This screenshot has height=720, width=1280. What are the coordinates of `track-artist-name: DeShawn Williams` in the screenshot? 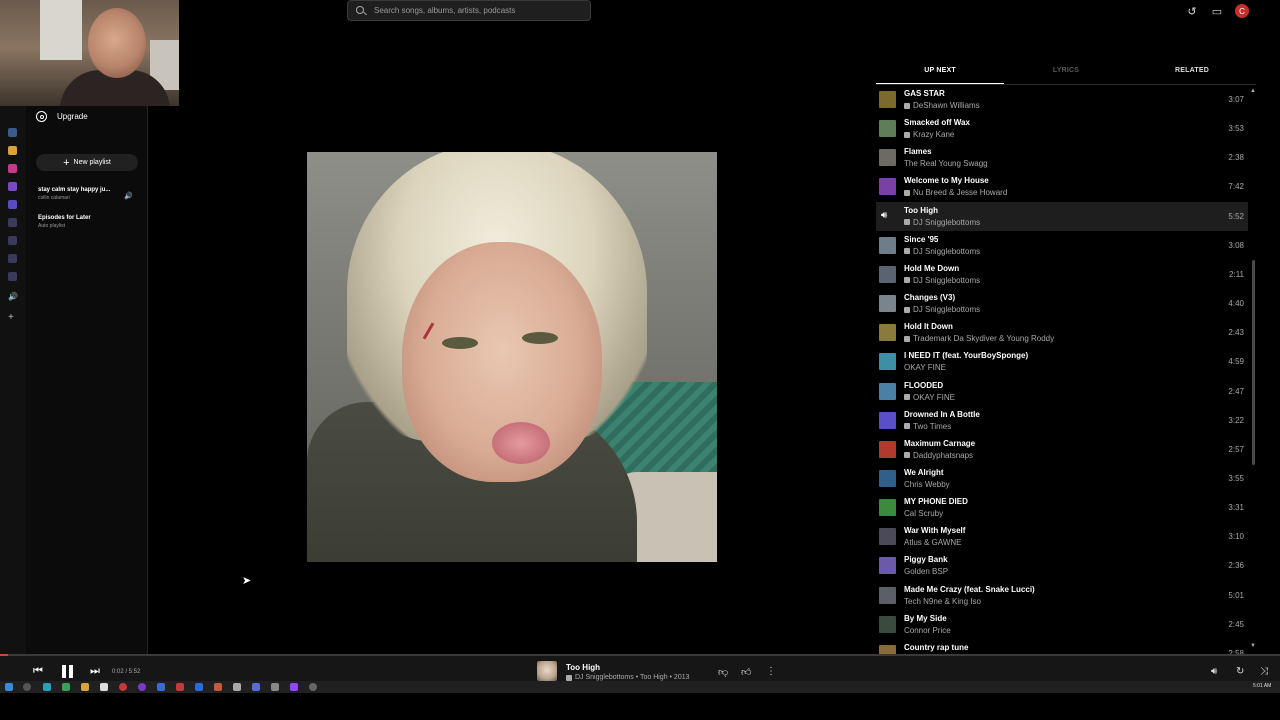 It's located at (946, 105).